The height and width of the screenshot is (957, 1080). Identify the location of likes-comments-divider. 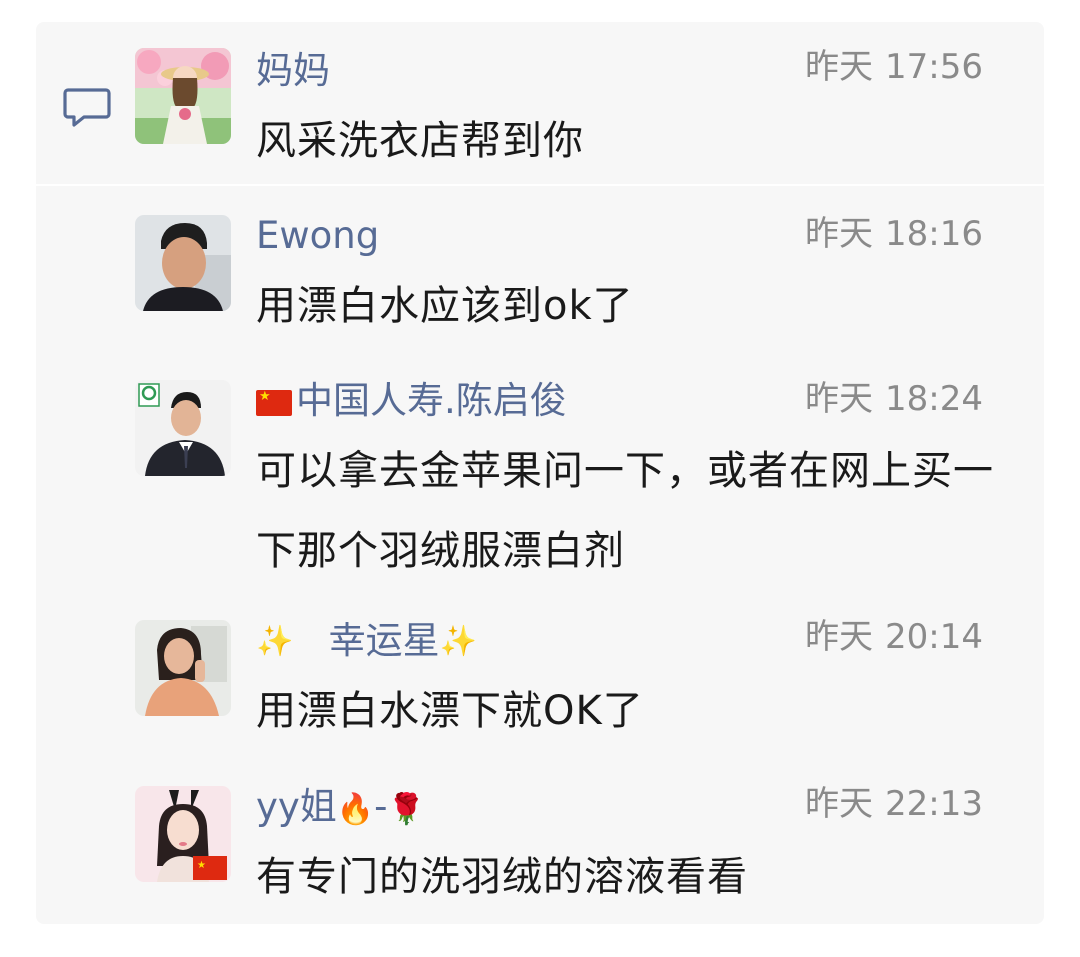
(540, 185).